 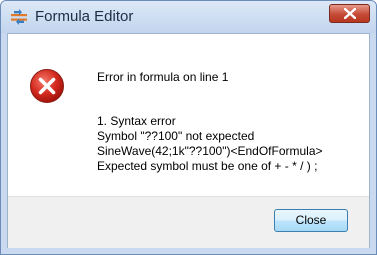 I want to click on error-detail-line: SineWave(42;1k"??100")<EndOfFormula>, so click(x=210, y=151).